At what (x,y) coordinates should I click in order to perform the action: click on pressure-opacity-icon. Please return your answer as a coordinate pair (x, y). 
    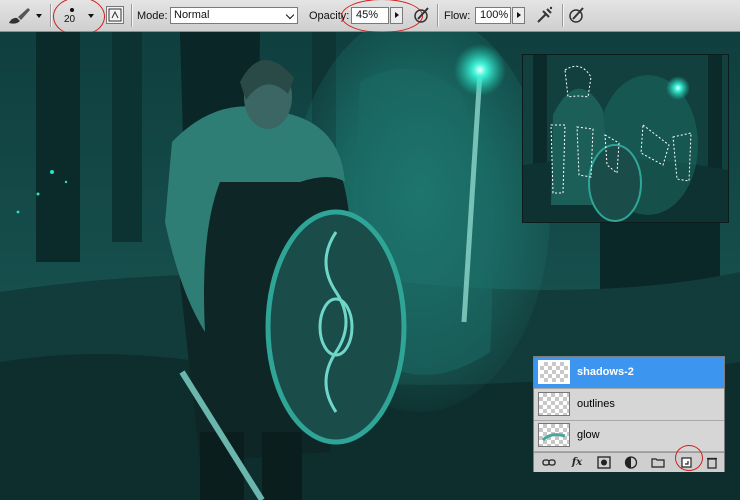
    Looking at the image, I should click on (422, 15).